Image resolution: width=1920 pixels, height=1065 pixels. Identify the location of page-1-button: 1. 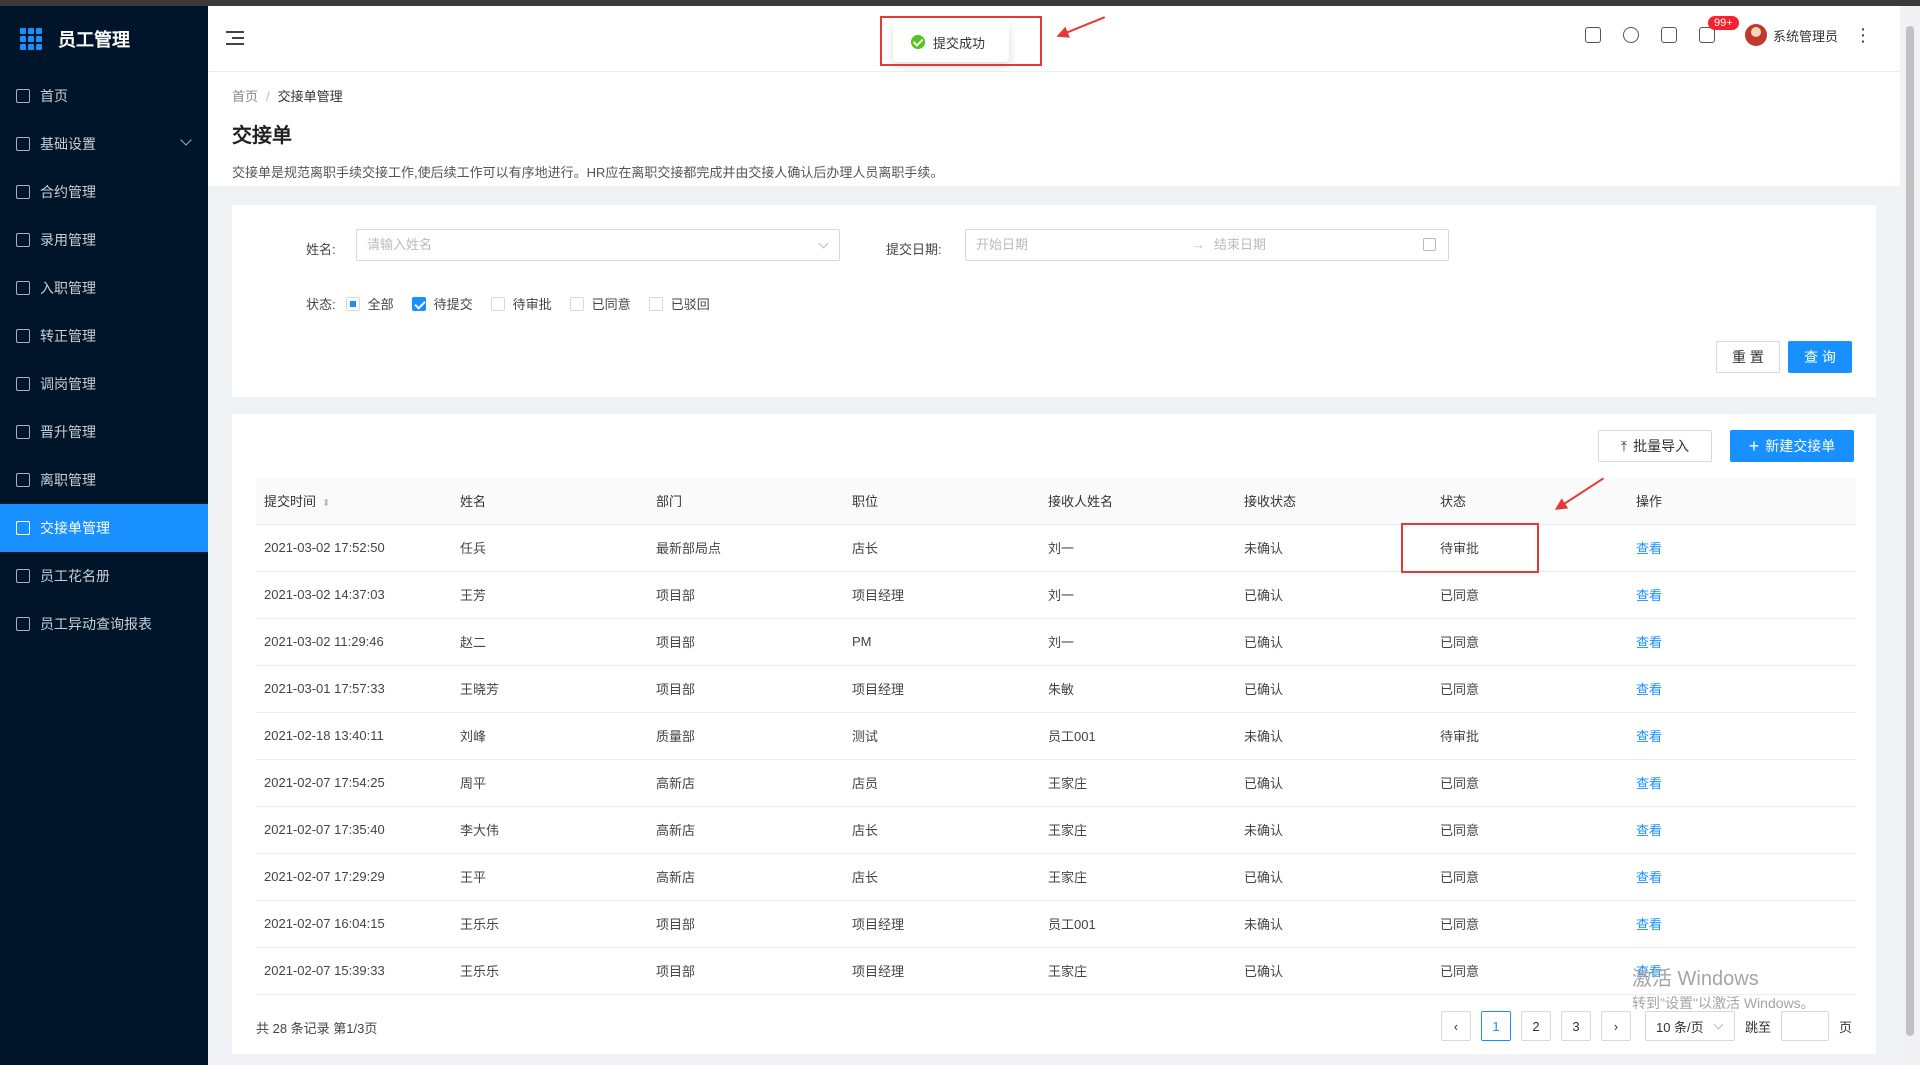
(1495, 1026).